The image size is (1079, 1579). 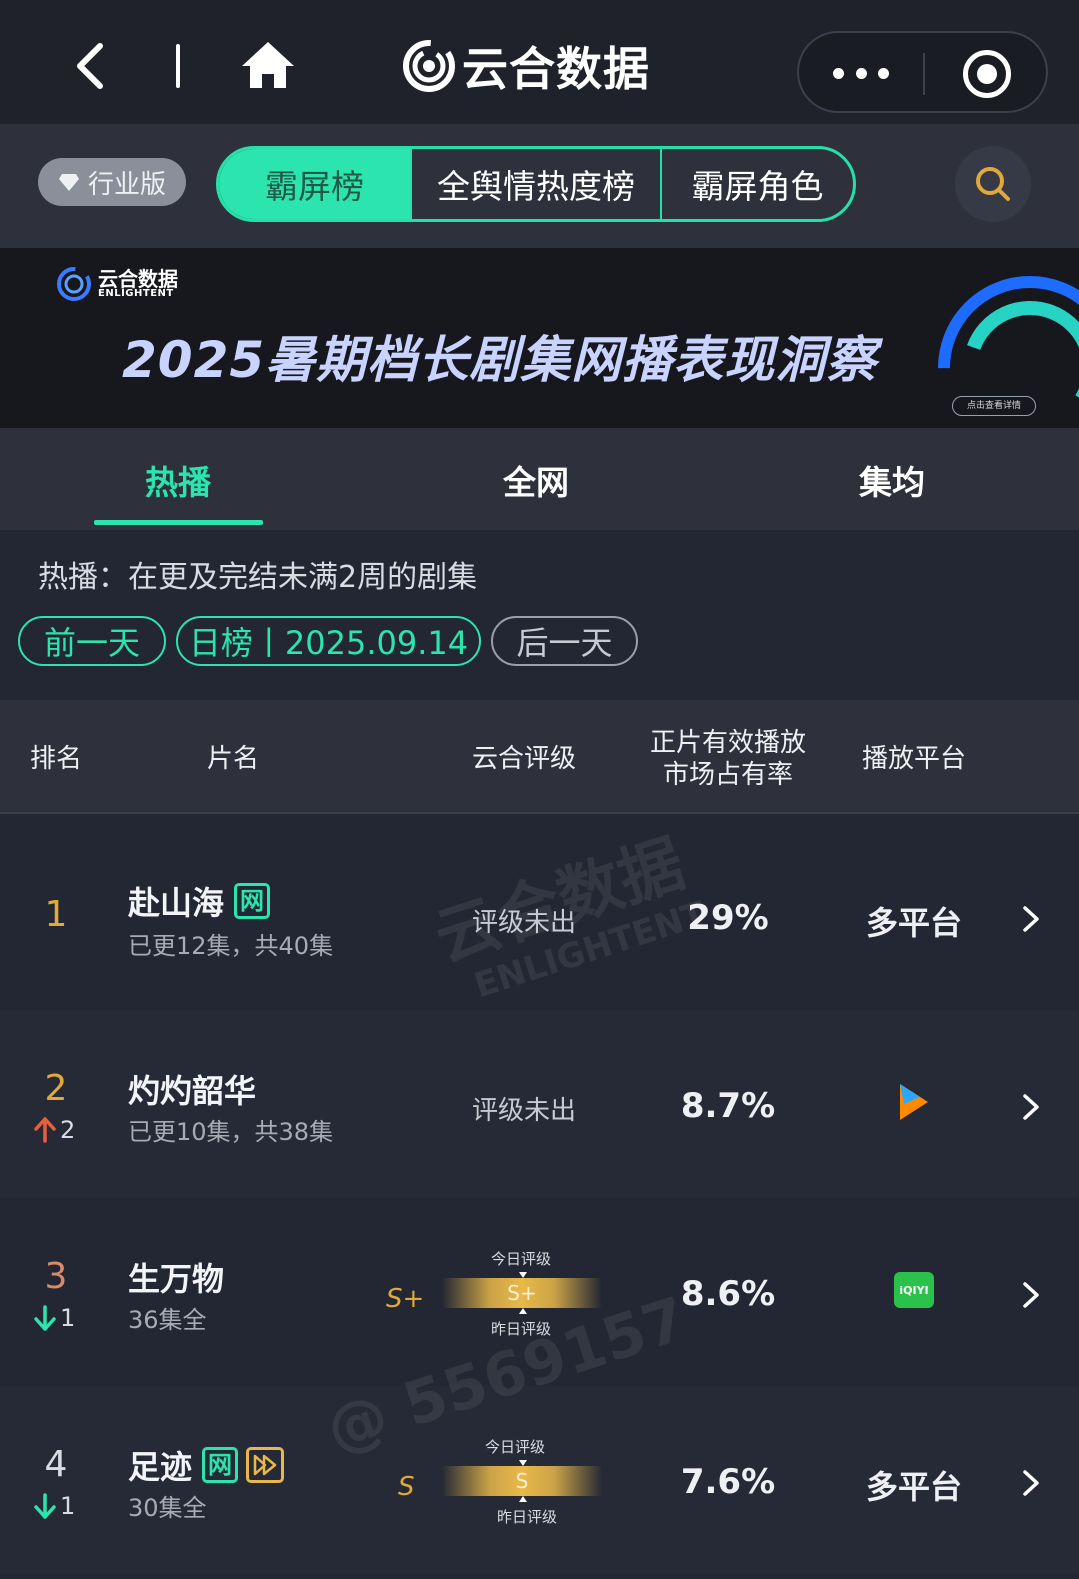 I want to click on date-filter: 热播：在更及完结未满2周的剧集 前一天 日榜丨2025.09.14 后一天, so click(x=539, y=615).